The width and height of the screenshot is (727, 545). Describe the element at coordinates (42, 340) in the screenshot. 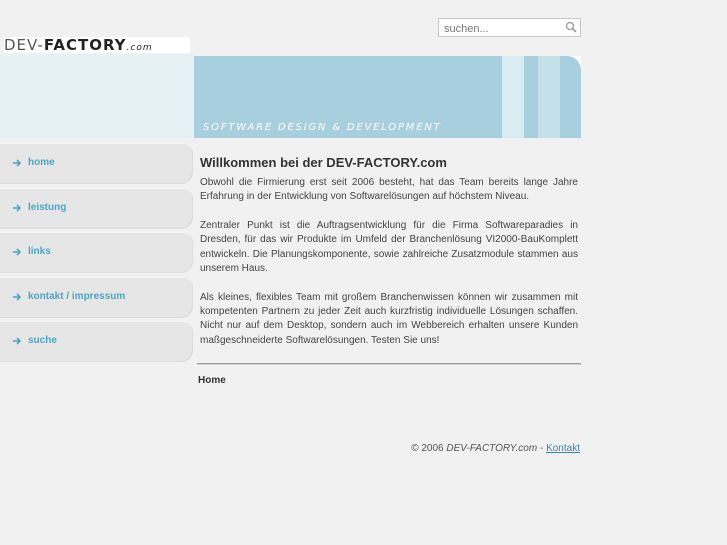

I see `sidebar-item-label: suche` at that location.